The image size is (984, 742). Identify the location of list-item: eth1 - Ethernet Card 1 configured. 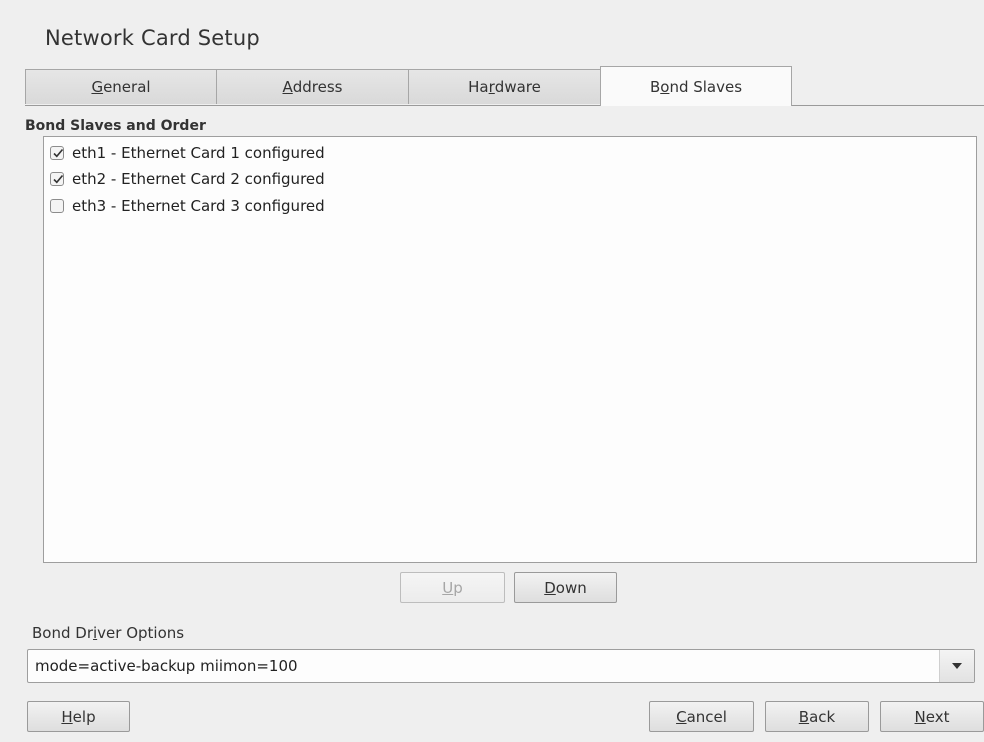
(187, 153).